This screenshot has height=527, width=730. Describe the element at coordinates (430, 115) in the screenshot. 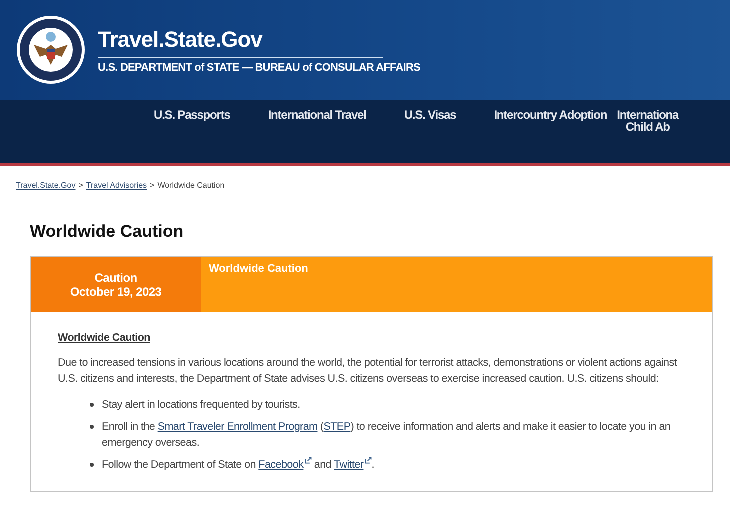

I see `nav-link: U.S. Visas` at that location.